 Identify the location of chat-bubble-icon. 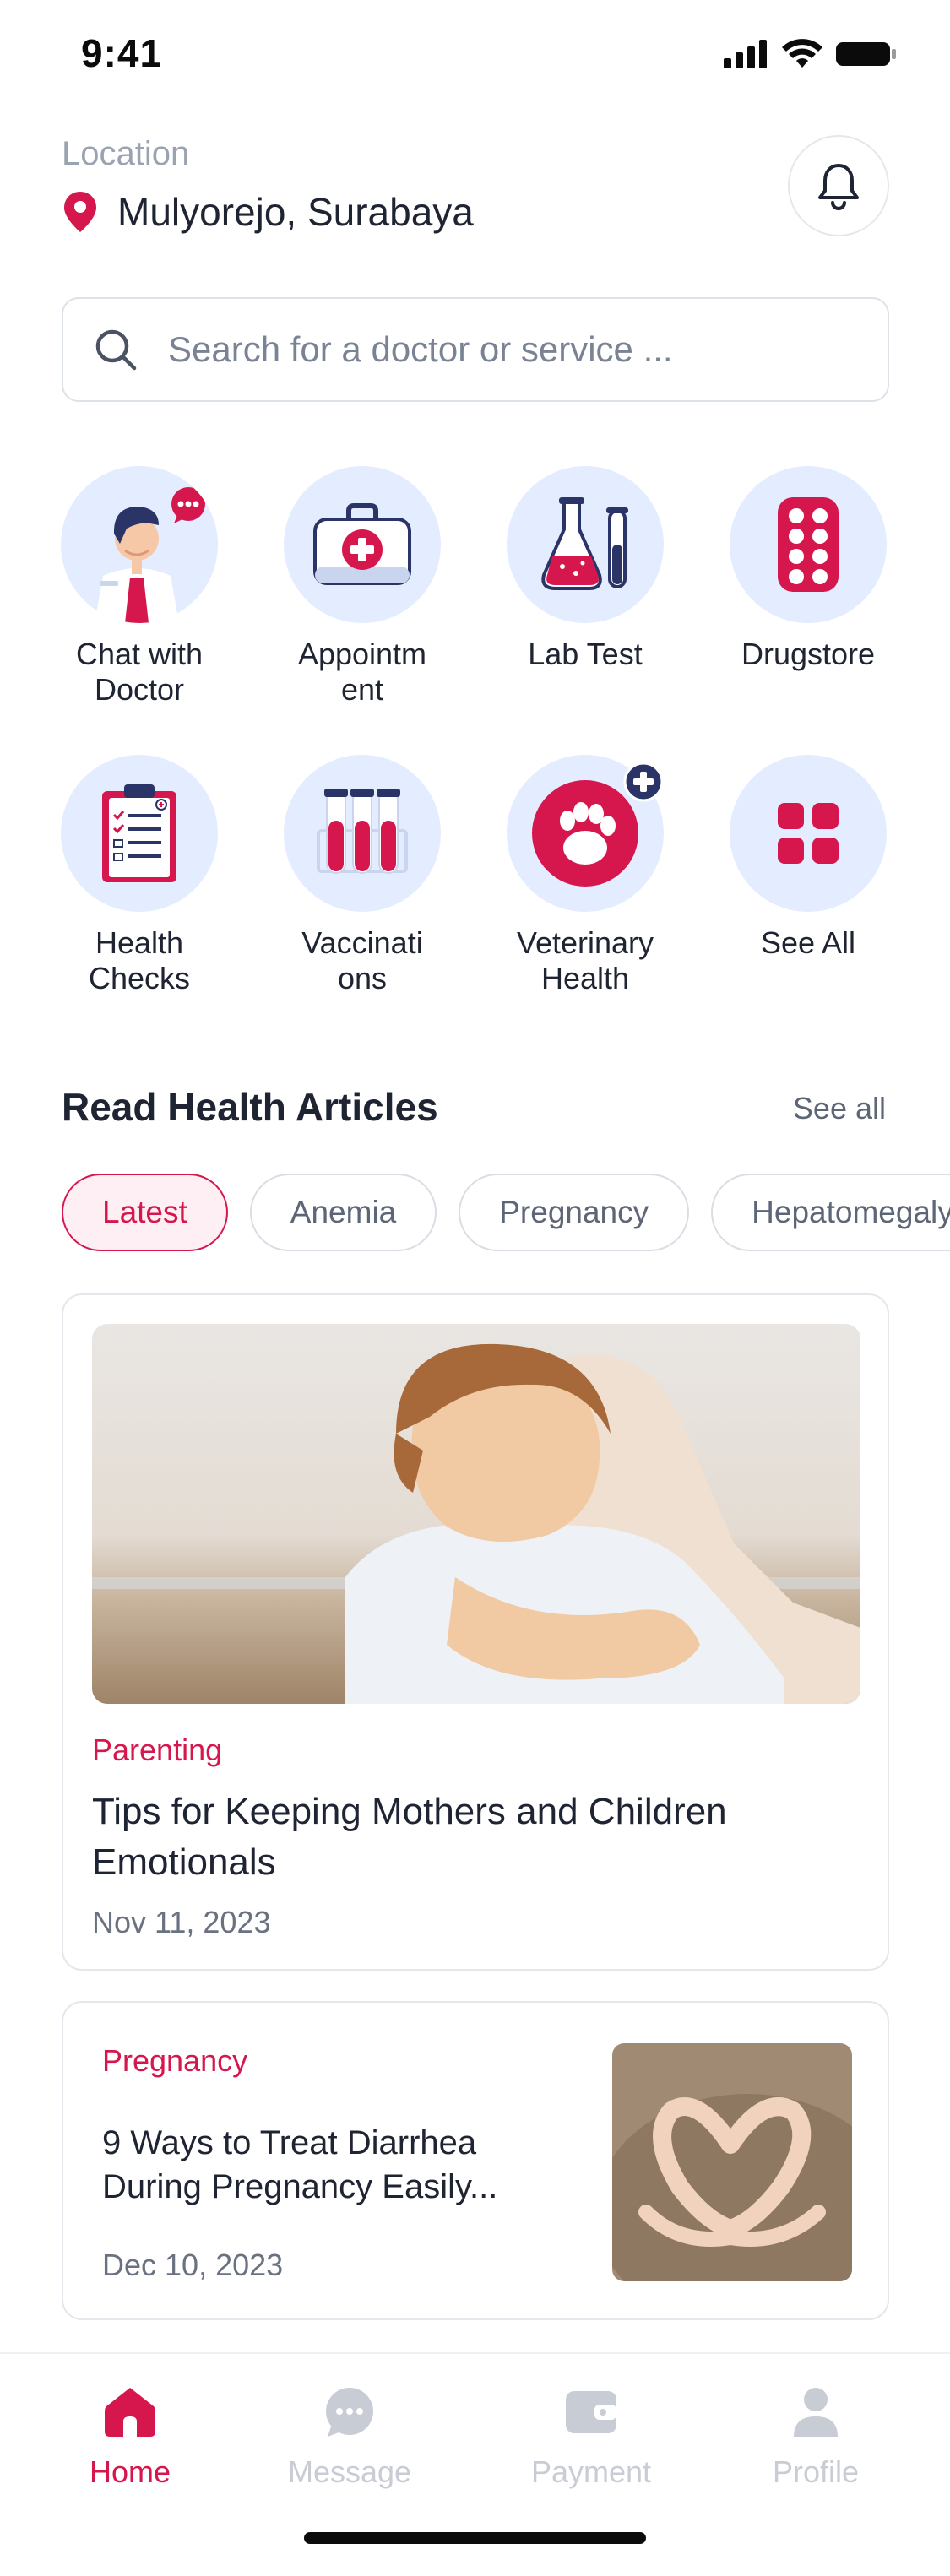
(188, 505).